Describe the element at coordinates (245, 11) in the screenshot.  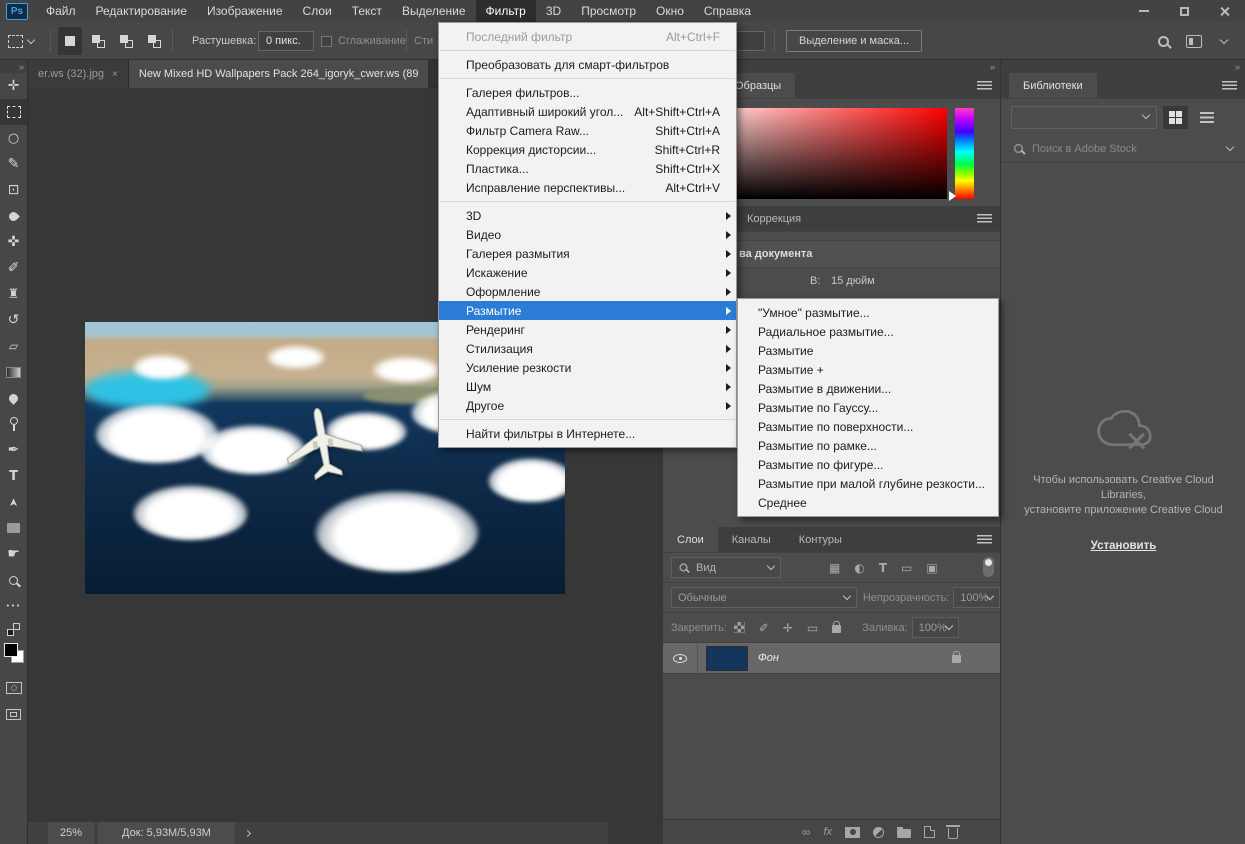
I see `menubar-item: Изображение` at that location.